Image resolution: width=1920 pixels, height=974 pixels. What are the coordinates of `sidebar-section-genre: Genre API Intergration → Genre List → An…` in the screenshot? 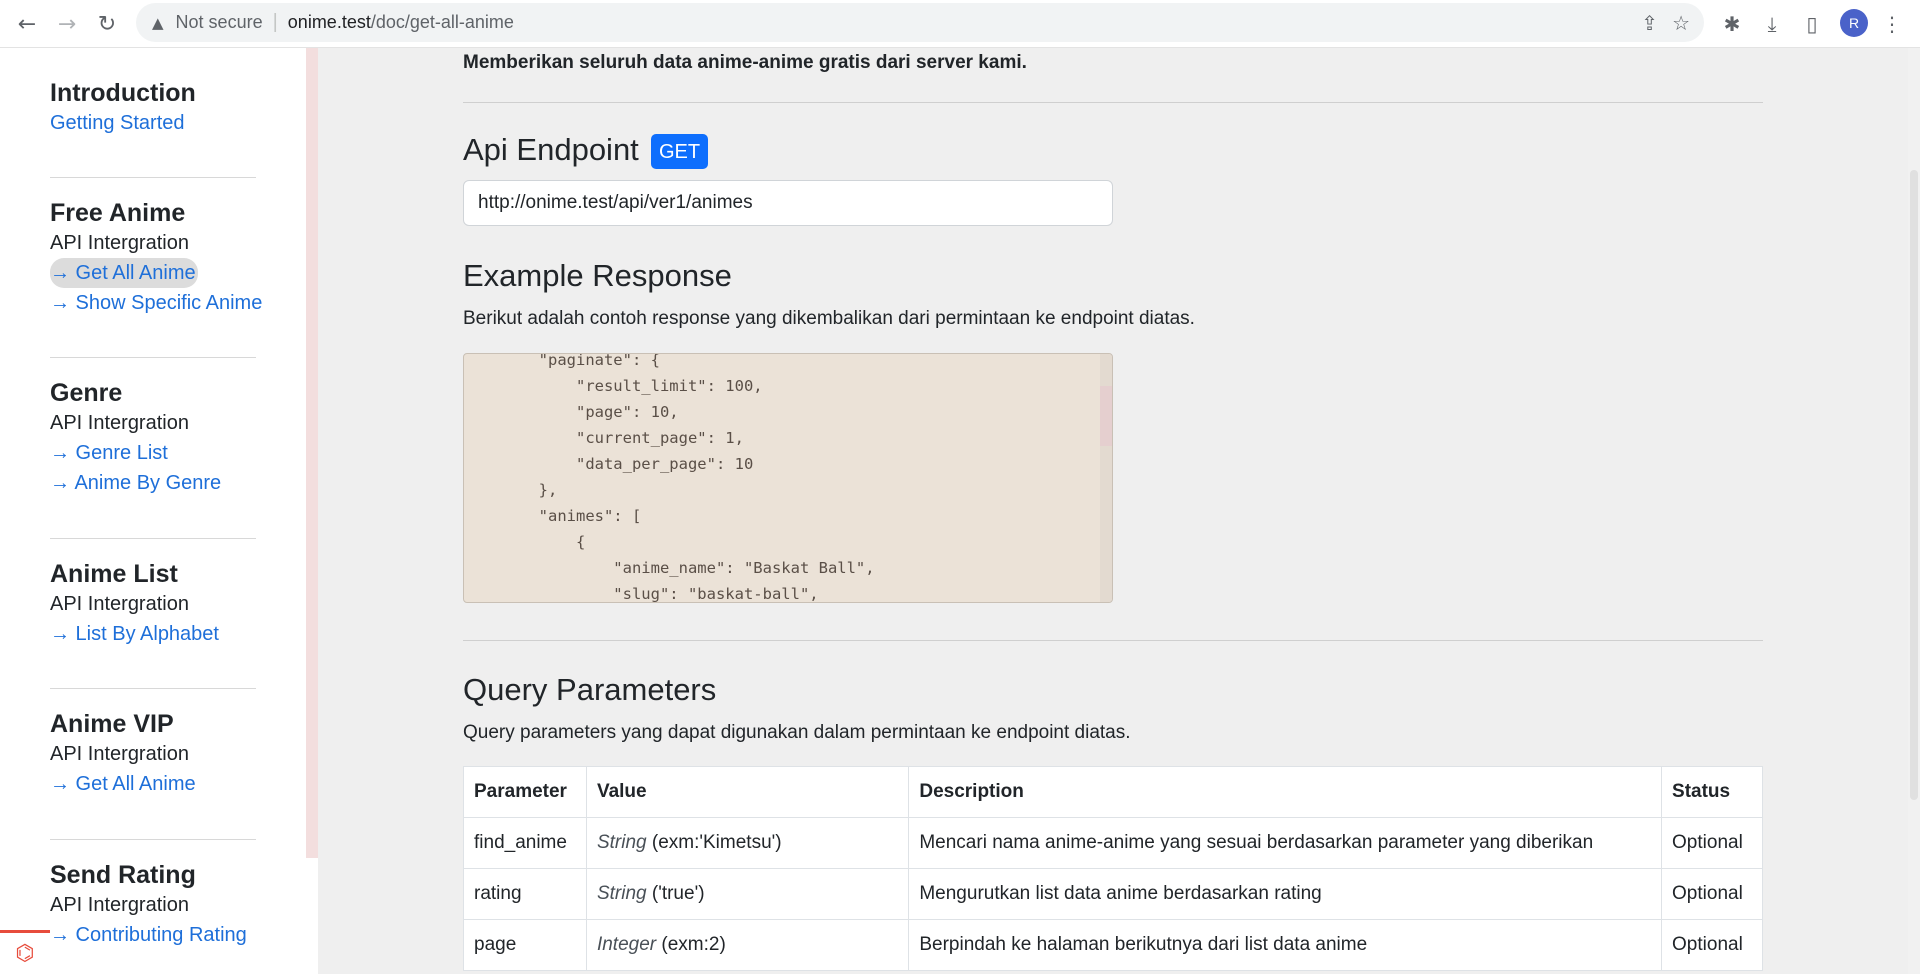 It's located at (153, 438).